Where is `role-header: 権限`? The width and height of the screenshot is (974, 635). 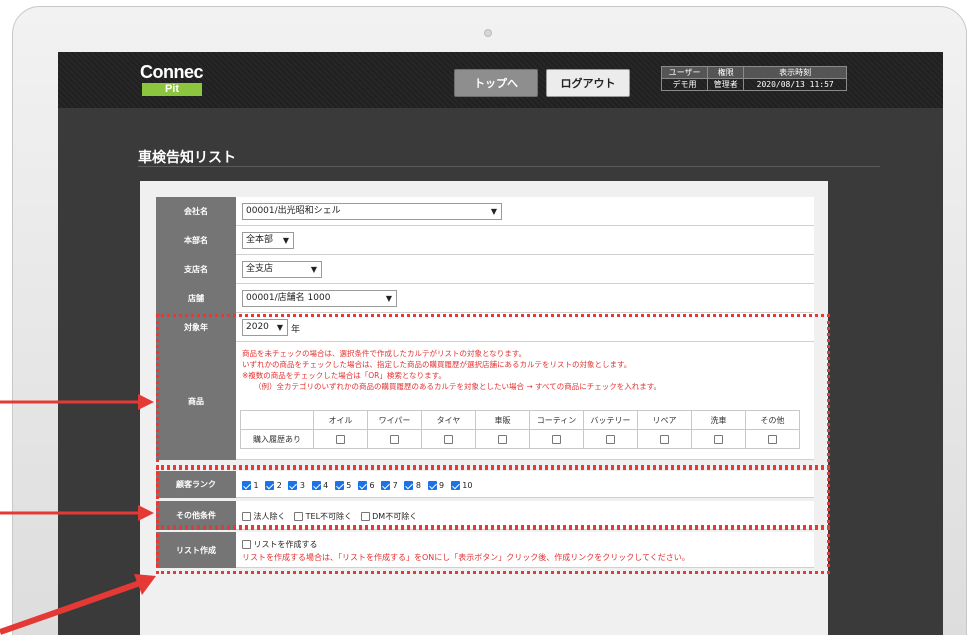 role-header: 権限 is located at coordinates (726, 72).